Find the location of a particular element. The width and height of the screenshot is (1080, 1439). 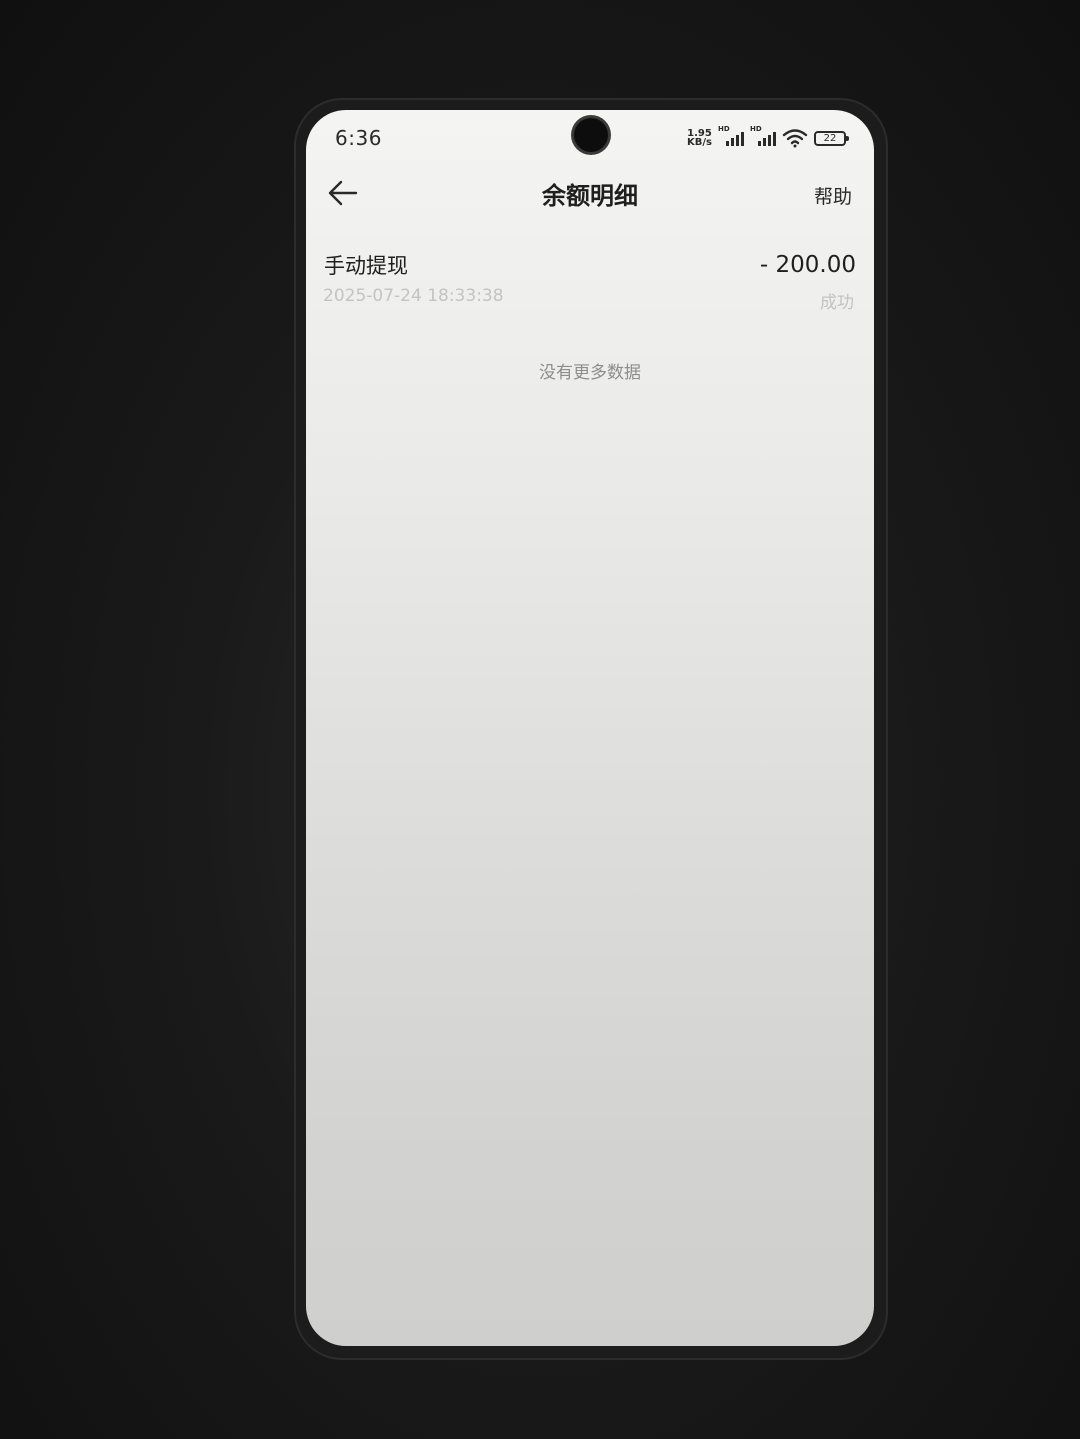

signal-sim2-icon: HD is located at coordinates (763, 136).